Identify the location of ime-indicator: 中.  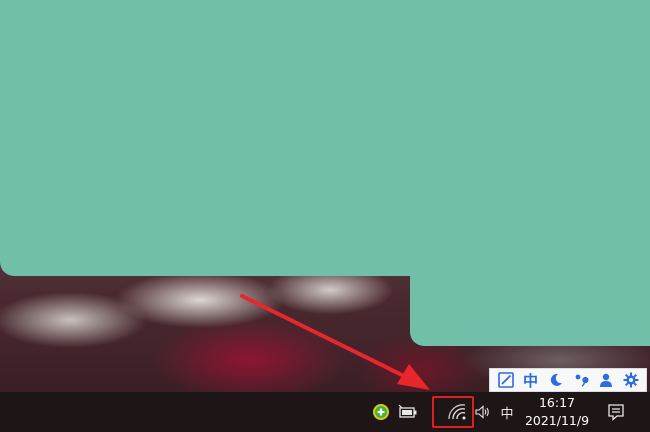
(507, 412).